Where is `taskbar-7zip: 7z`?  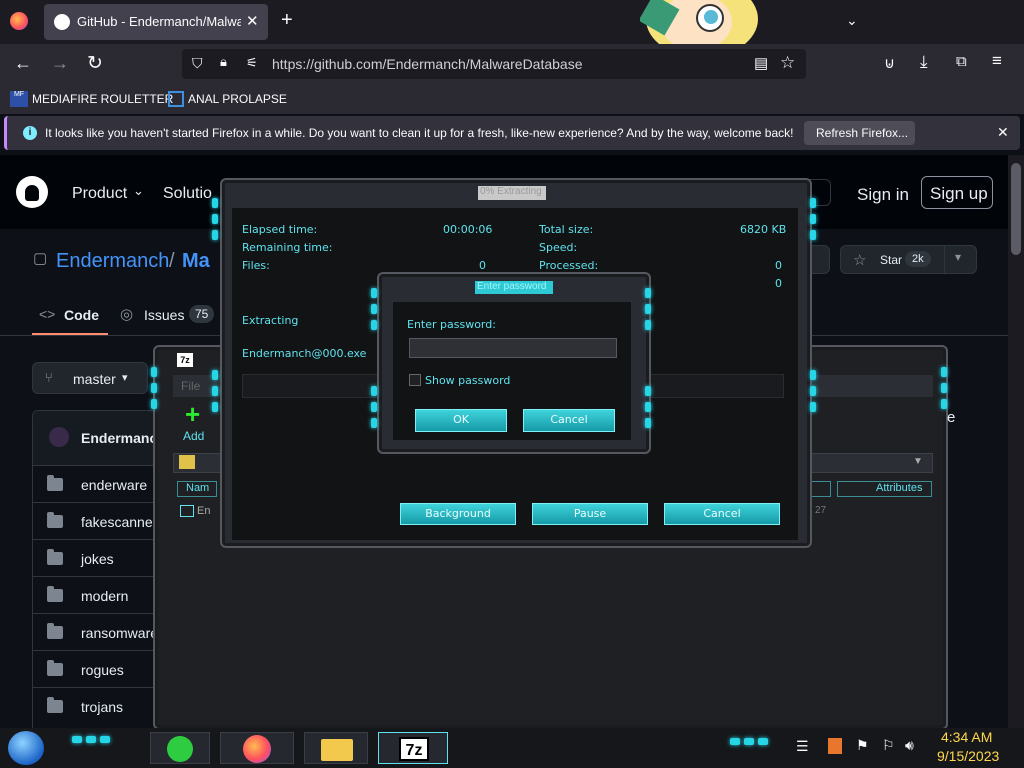 taskbar-7zip: 7z is located at coordinates (413, 748).